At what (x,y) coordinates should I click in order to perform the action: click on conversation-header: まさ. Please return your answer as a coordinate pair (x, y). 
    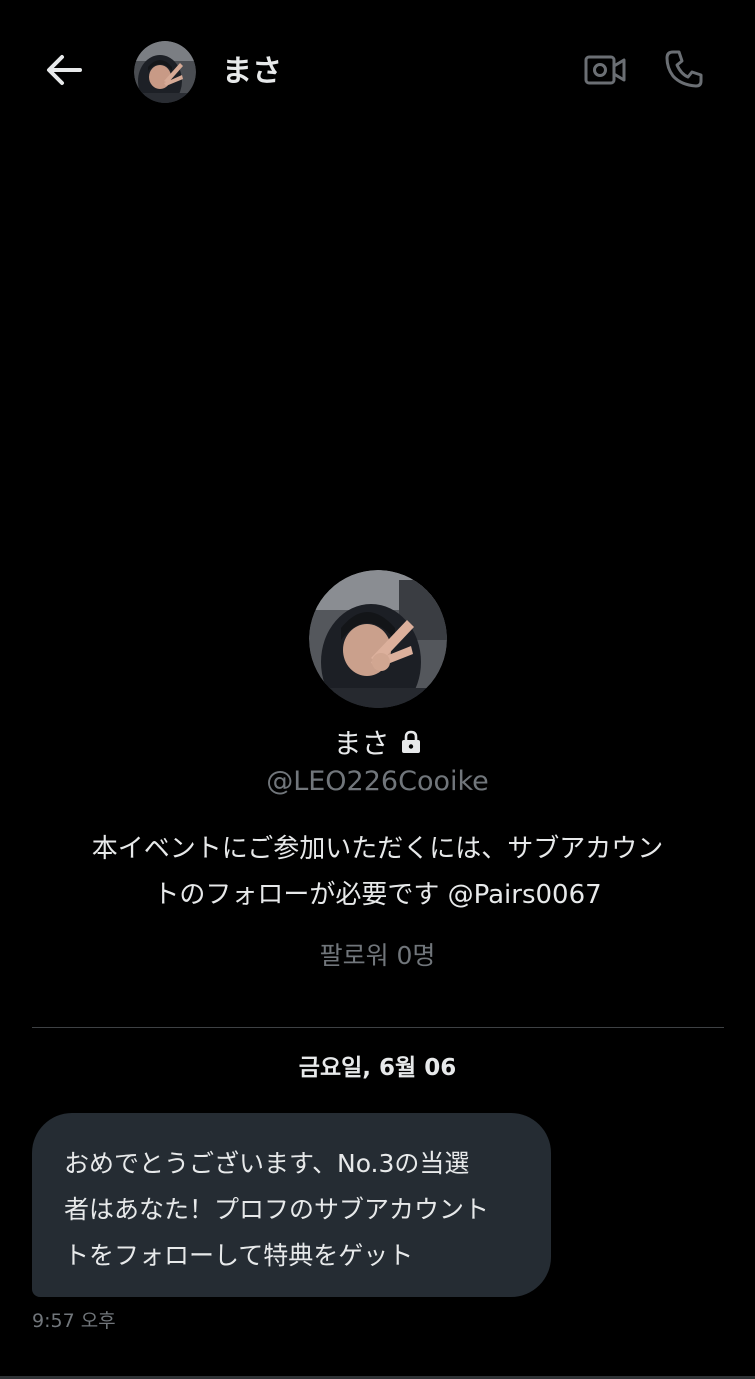
    Looking at the image, I should click on (377, 72).